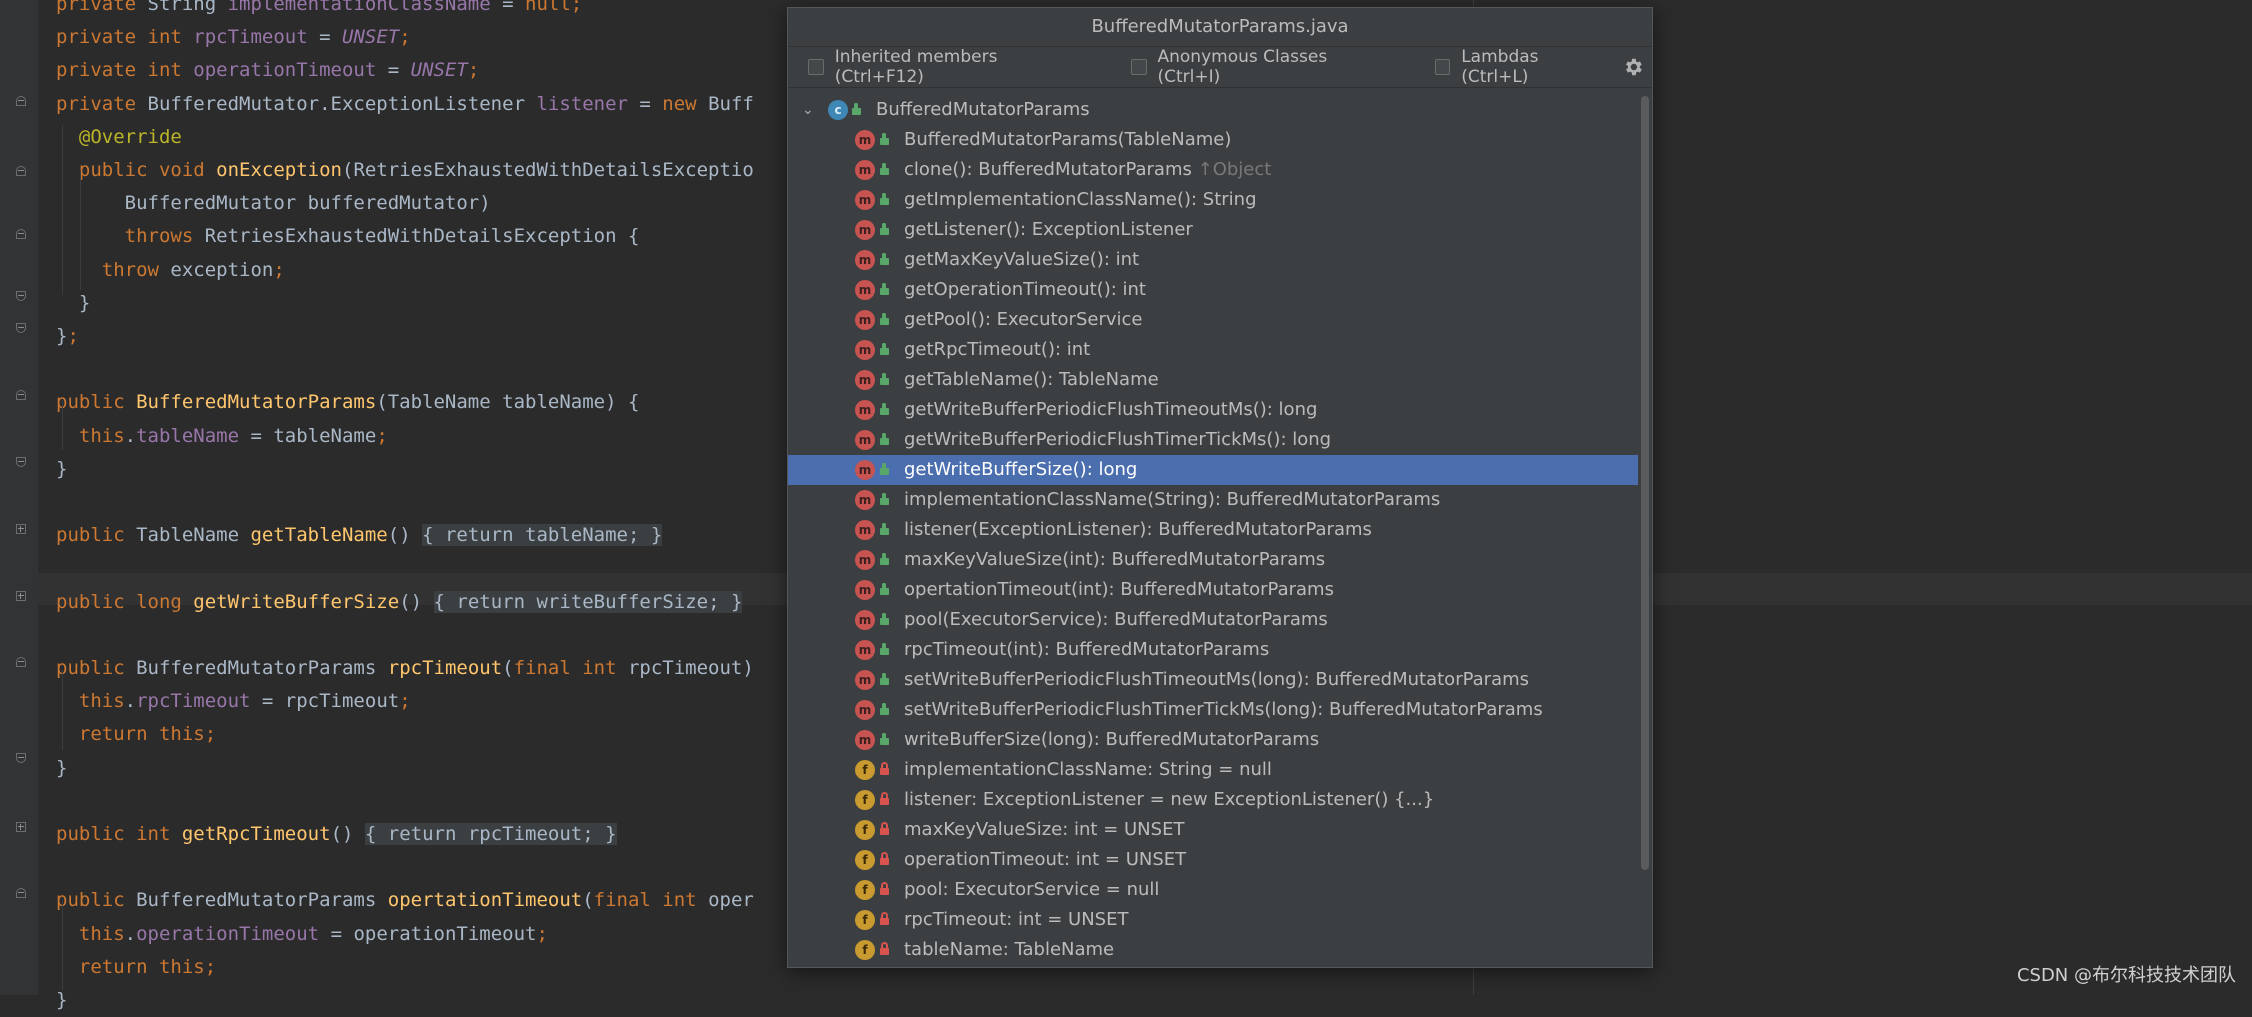 Image resolution: width=2252 pixels, height=1017 pixels. What do you see at coordinates (808, 110) in the screenshot?
I see `chevron-down-icon: ⌄` at bounding box center [808, 110].